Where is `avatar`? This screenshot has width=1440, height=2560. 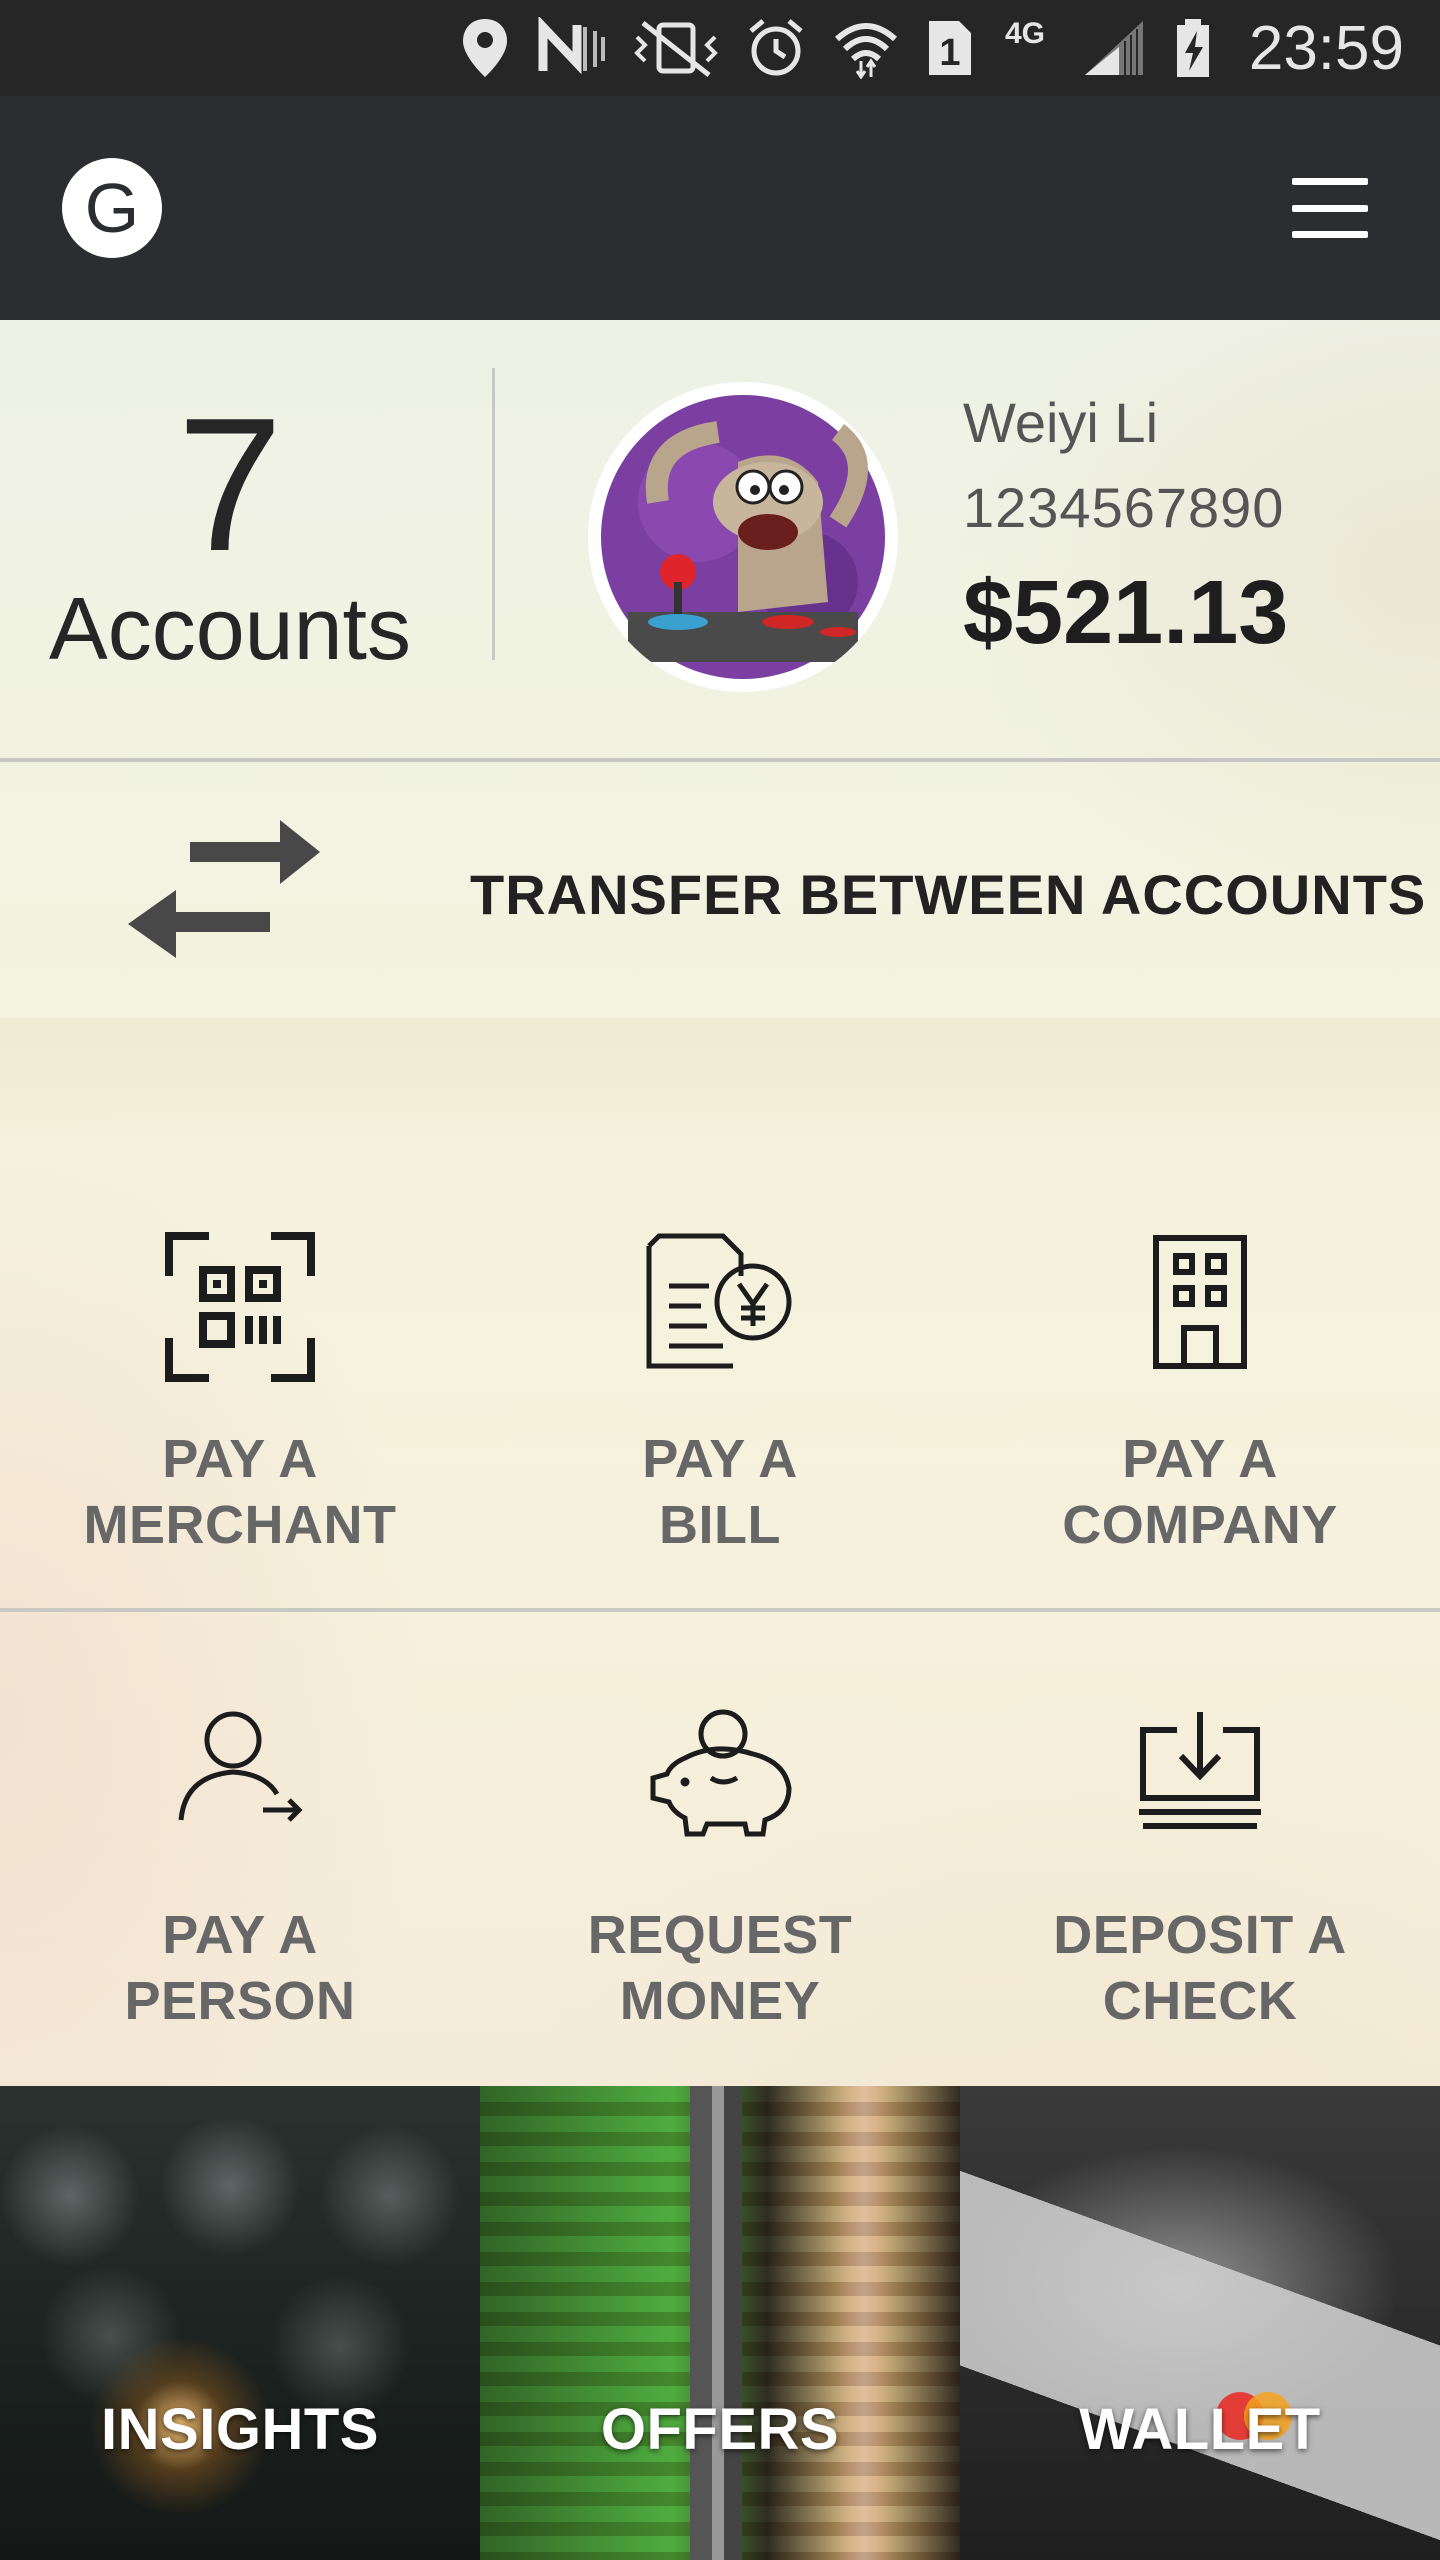
avatar is located at coordinates (743, 537).